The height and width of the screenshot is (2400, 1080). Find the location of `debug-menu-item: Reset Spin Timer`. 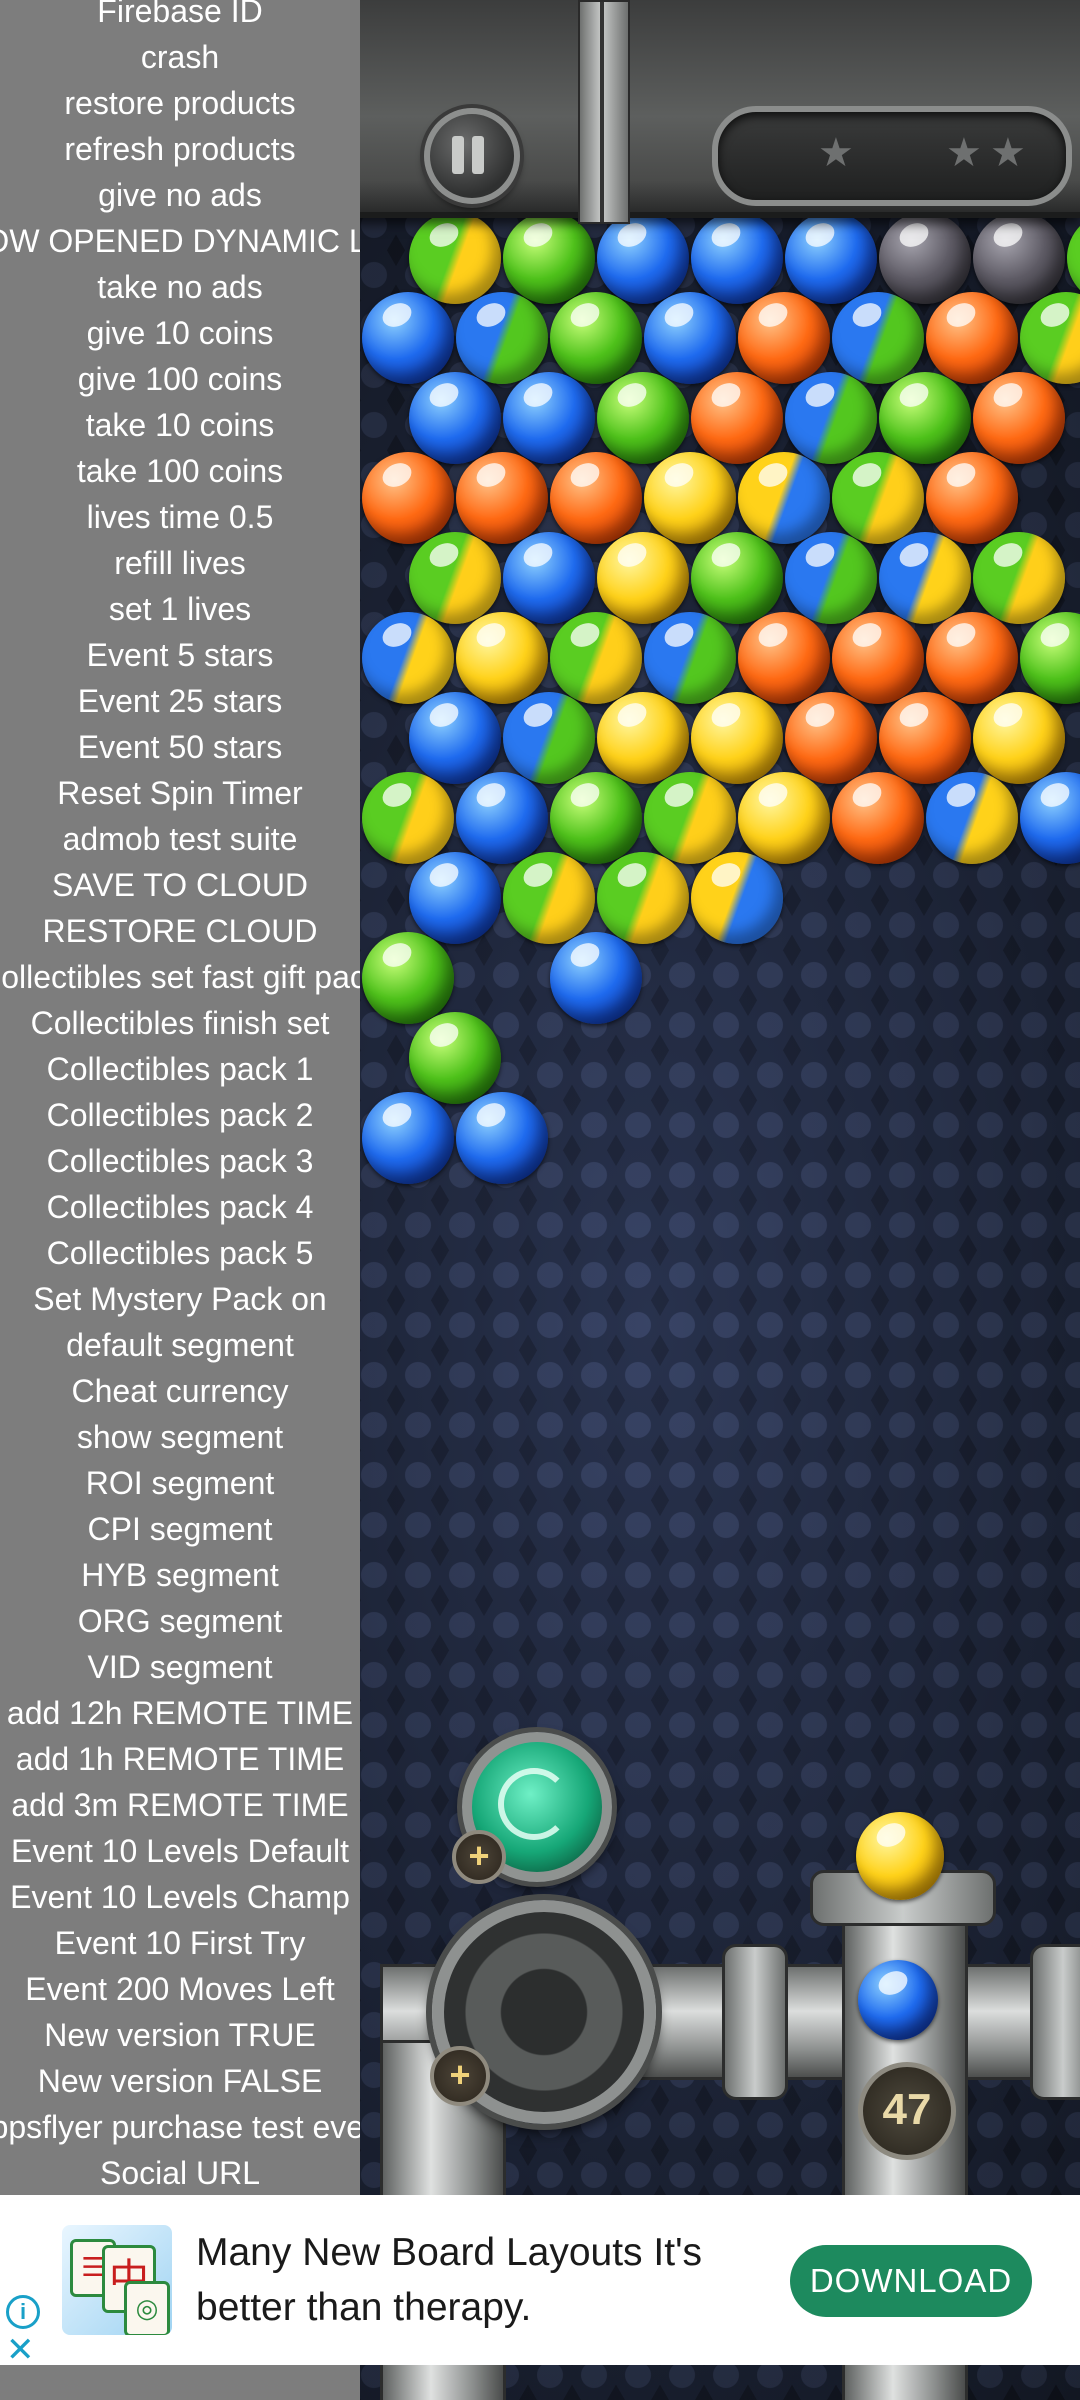

debug-menu-item: Reset Spin Timer is located at coordinates (180, 793).